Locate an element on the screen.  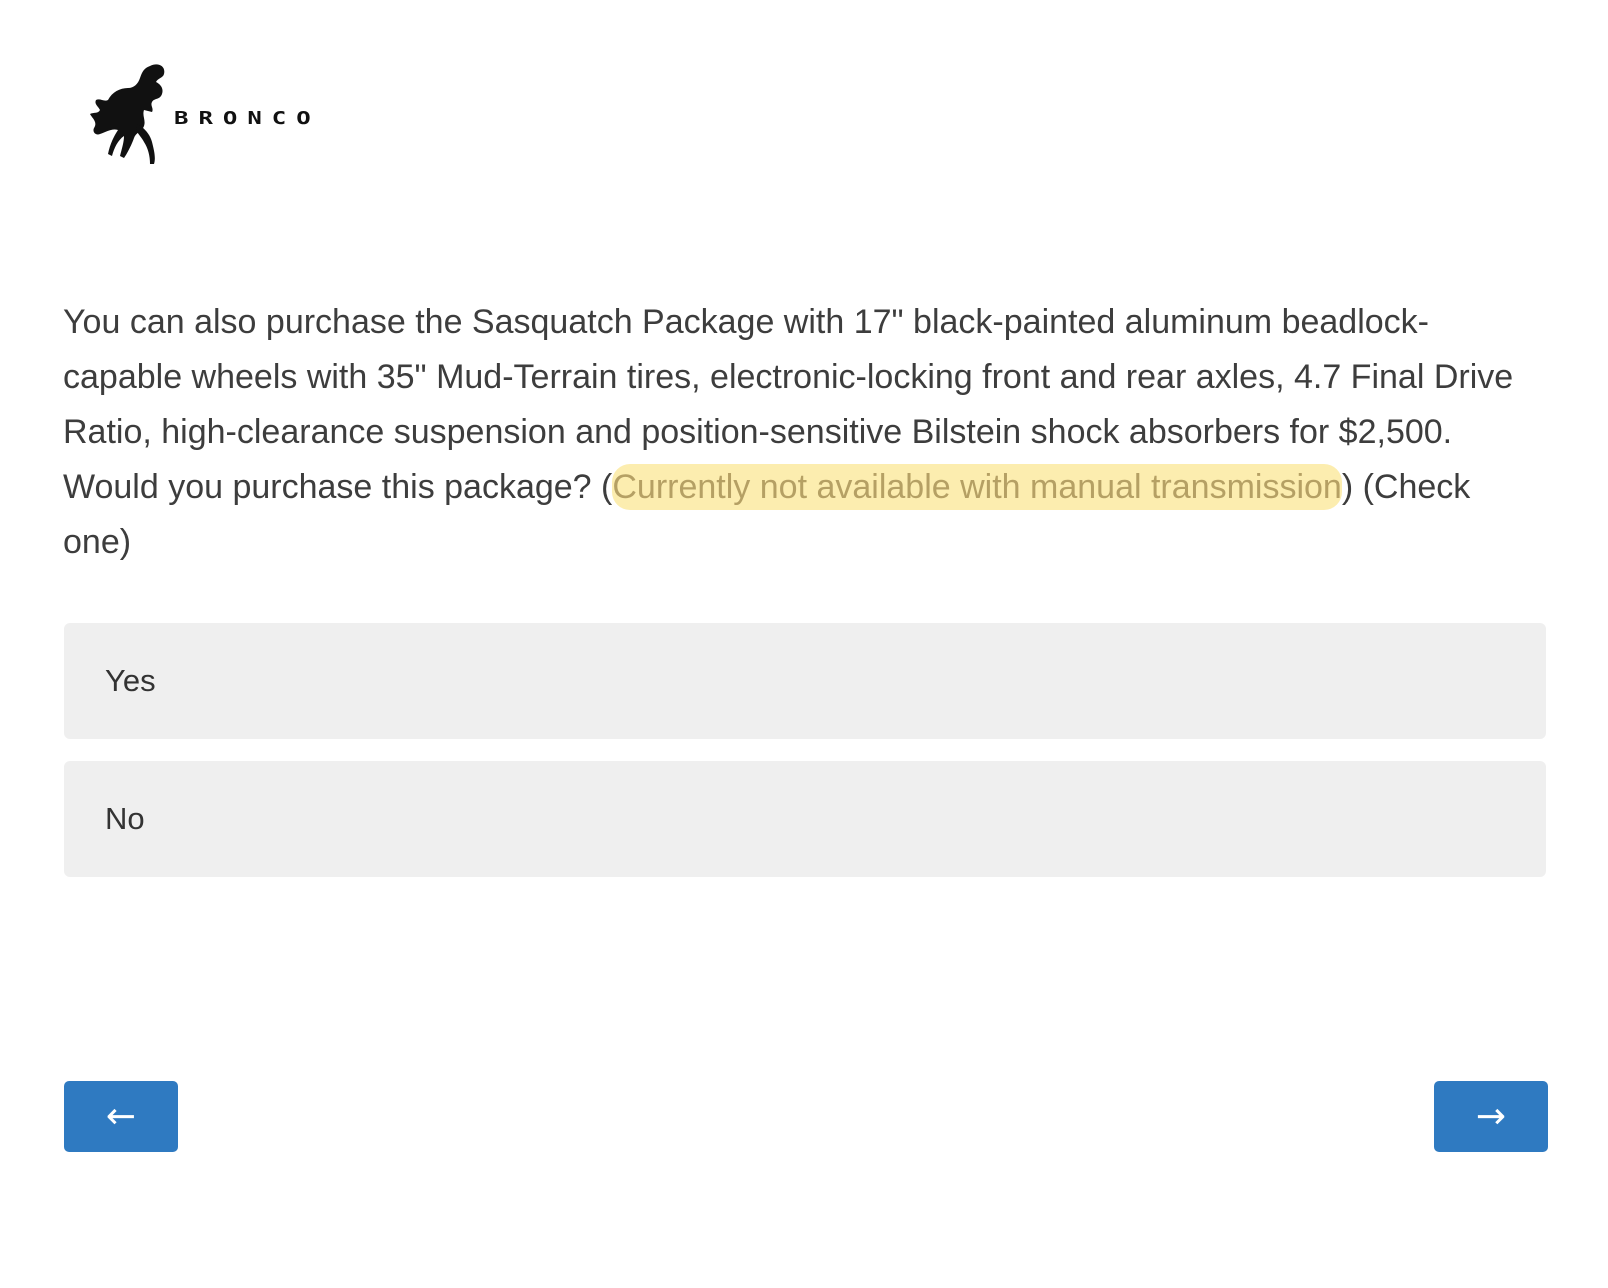
arrow-right-icon: → is located at coordinates (1491, 1116).